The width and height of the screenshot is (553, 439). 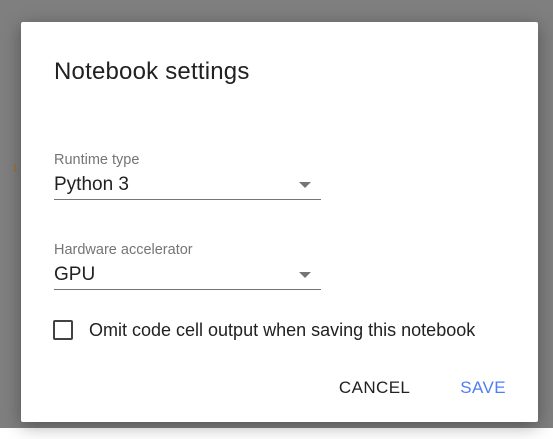 I want to click on dialog-actions: CANCEL SAVE, so click(x=405, y=388).